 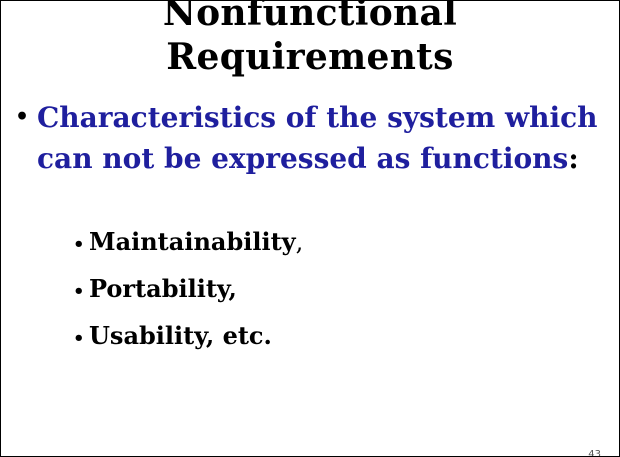 I want to click on sub-bullet-maintainability: • Maintainability,, so click(x=188, y=246).